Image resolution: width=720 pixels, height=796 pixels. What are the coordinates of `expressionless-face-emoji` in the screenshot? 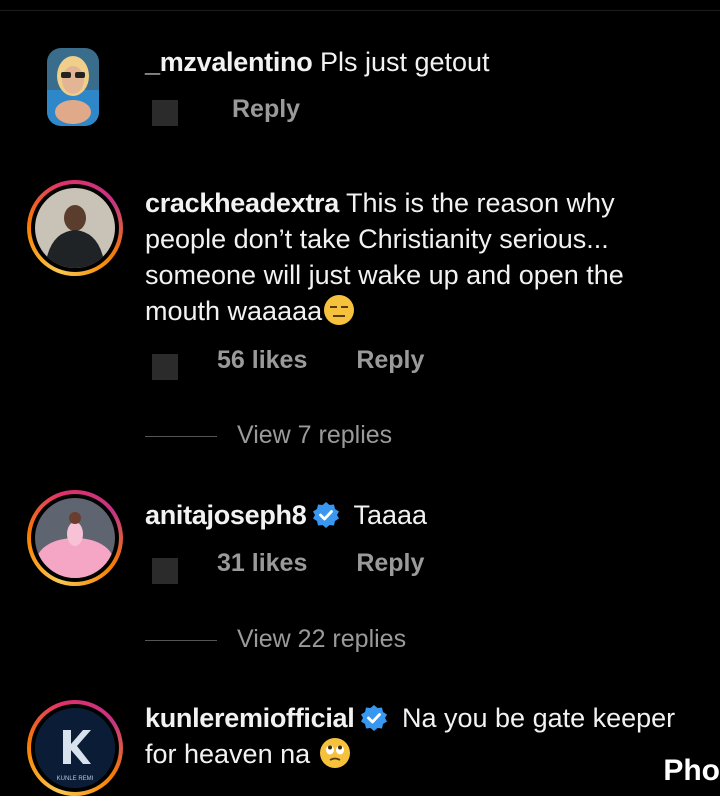 It's located at (339, 310).